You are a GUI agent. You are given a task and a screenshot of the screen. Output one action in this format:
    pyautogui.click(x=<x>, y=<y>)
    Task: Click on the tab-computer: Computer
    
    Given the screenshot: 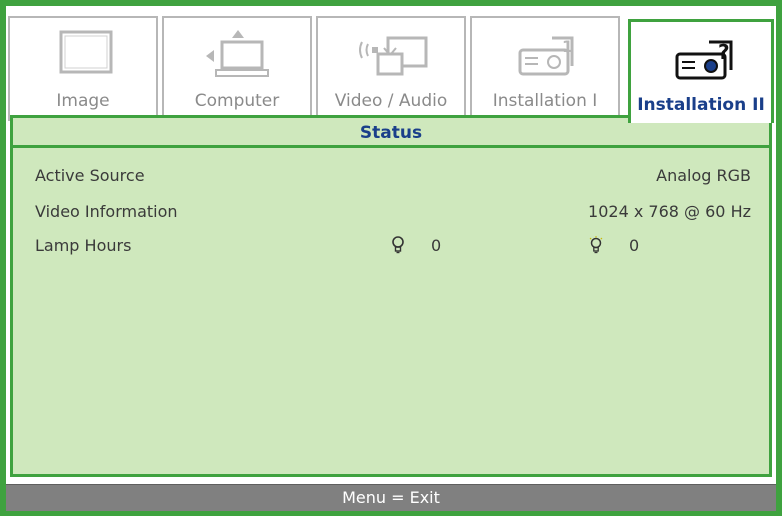 What is the action you would take?
    pyautogui.click(x=237, y=68)
    